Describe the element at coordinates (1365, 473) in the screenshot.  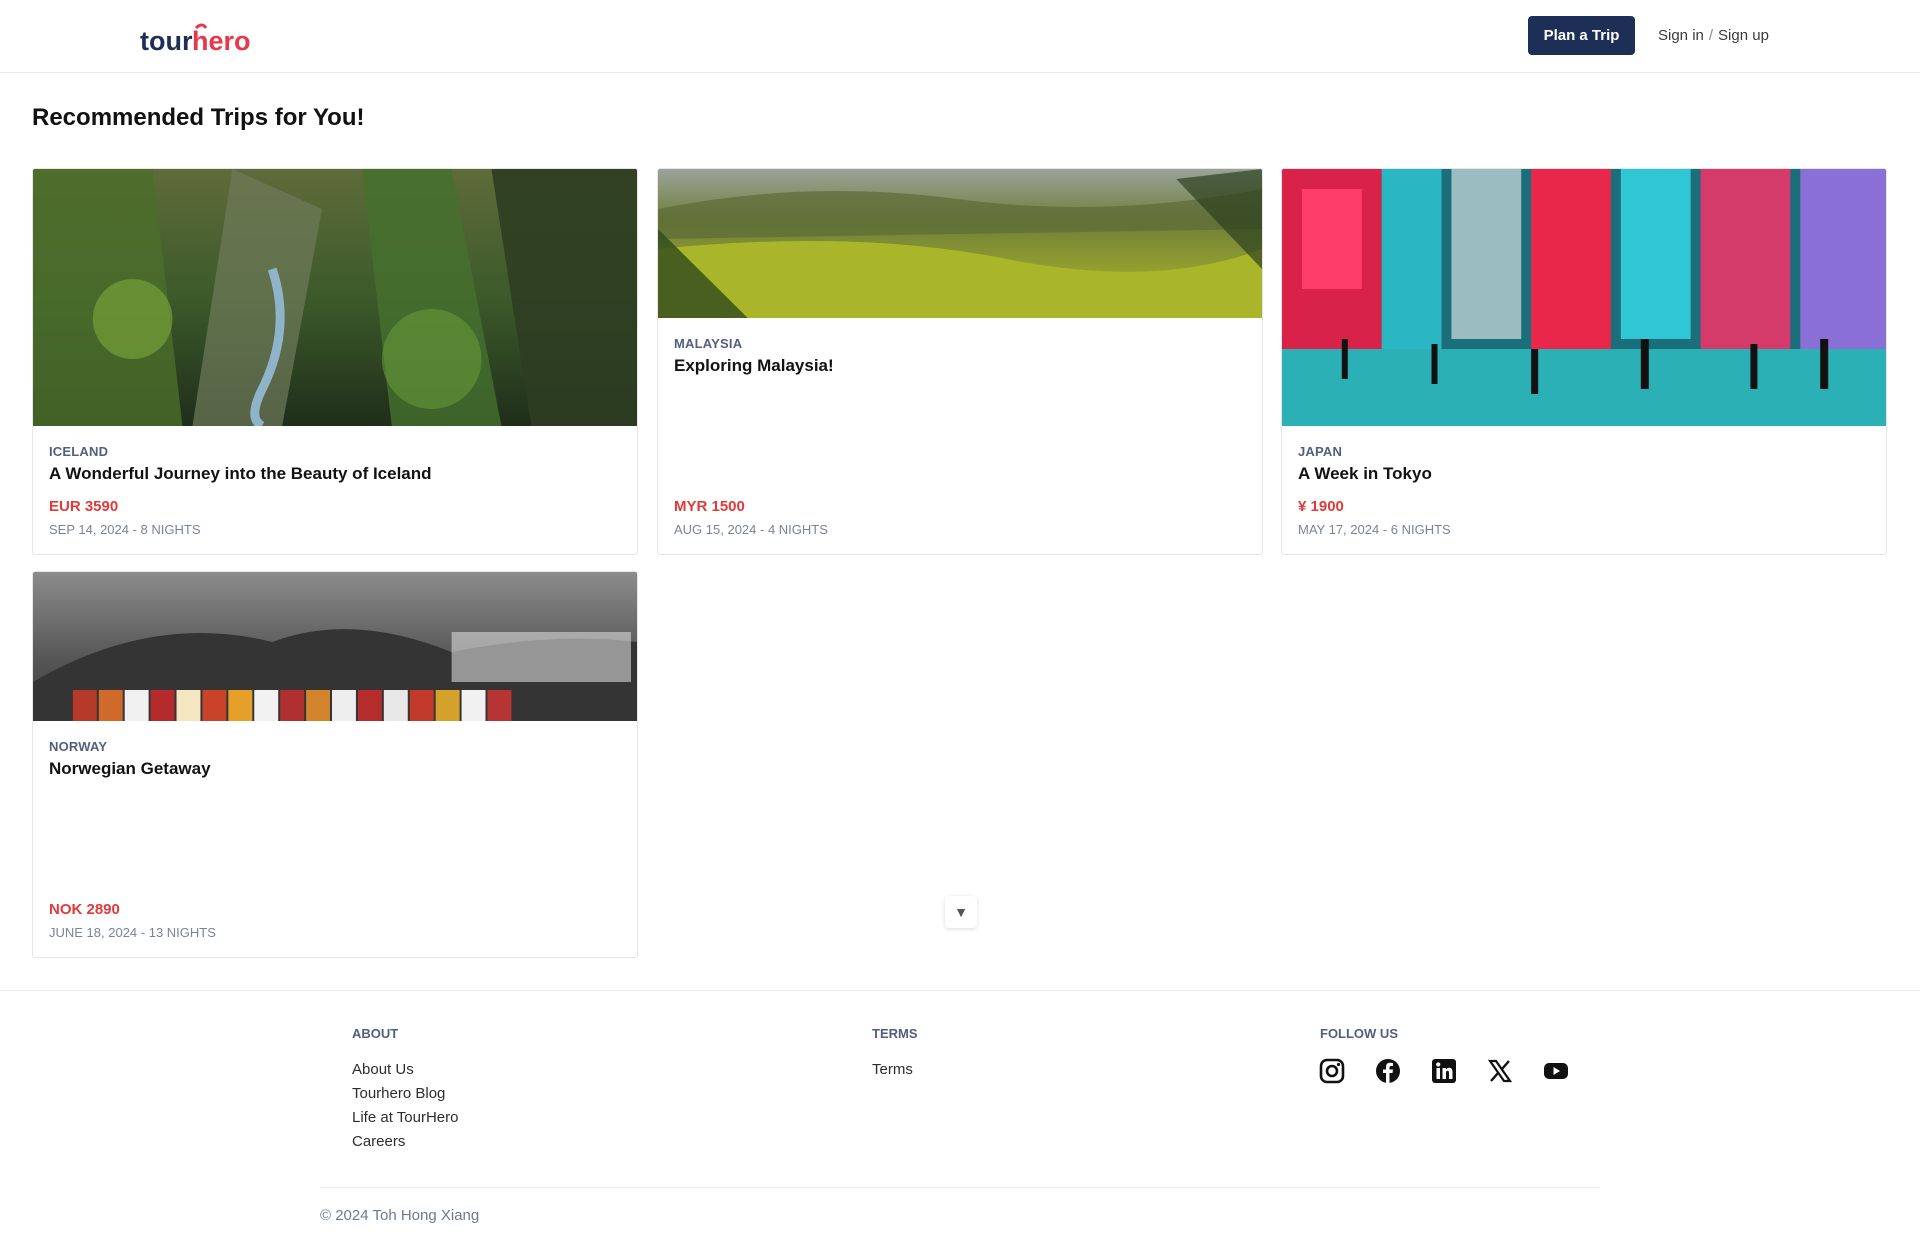
I see `trip-title: A Week in Tokyo` at that location.